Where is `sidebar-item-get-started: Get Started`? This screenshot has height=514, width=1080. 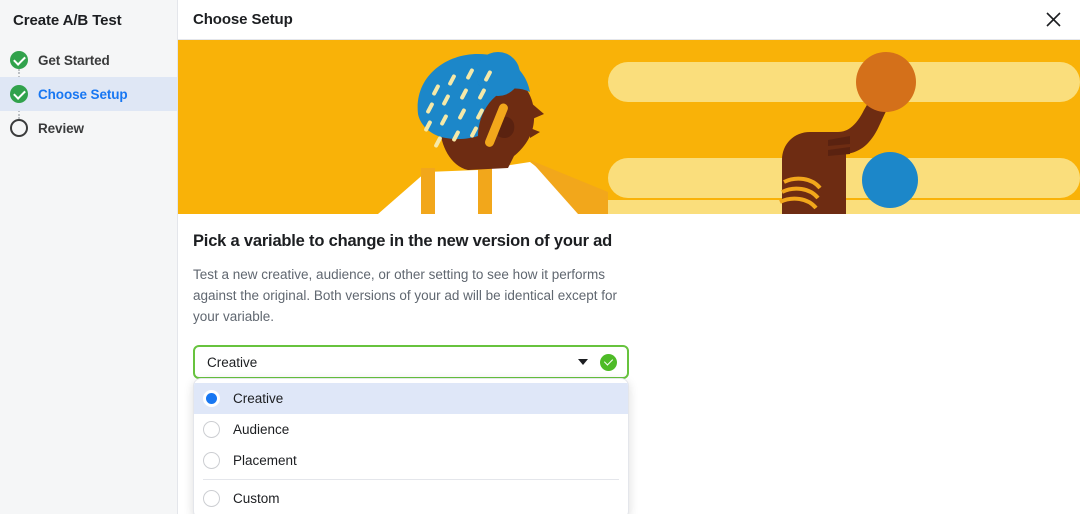
sidebar-item-get-started: Get Started is located at coordinates (88, 60).